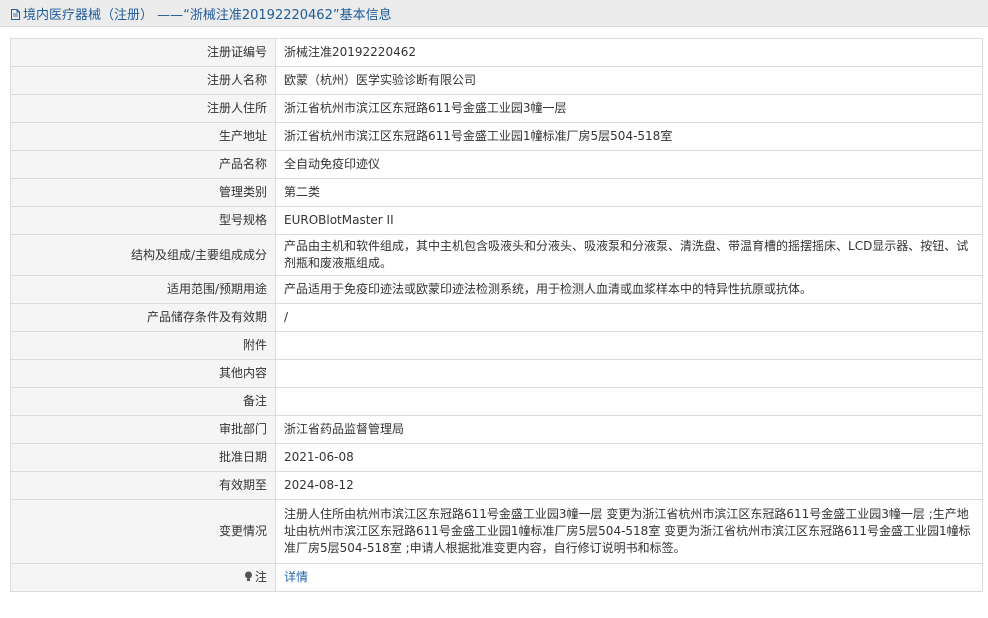 This screenshot has width=988, height=618. What do you see at coordinates (143, 577) in the screenshot?
I see `note-label-cell: 注` at bounding box center [143, 577].